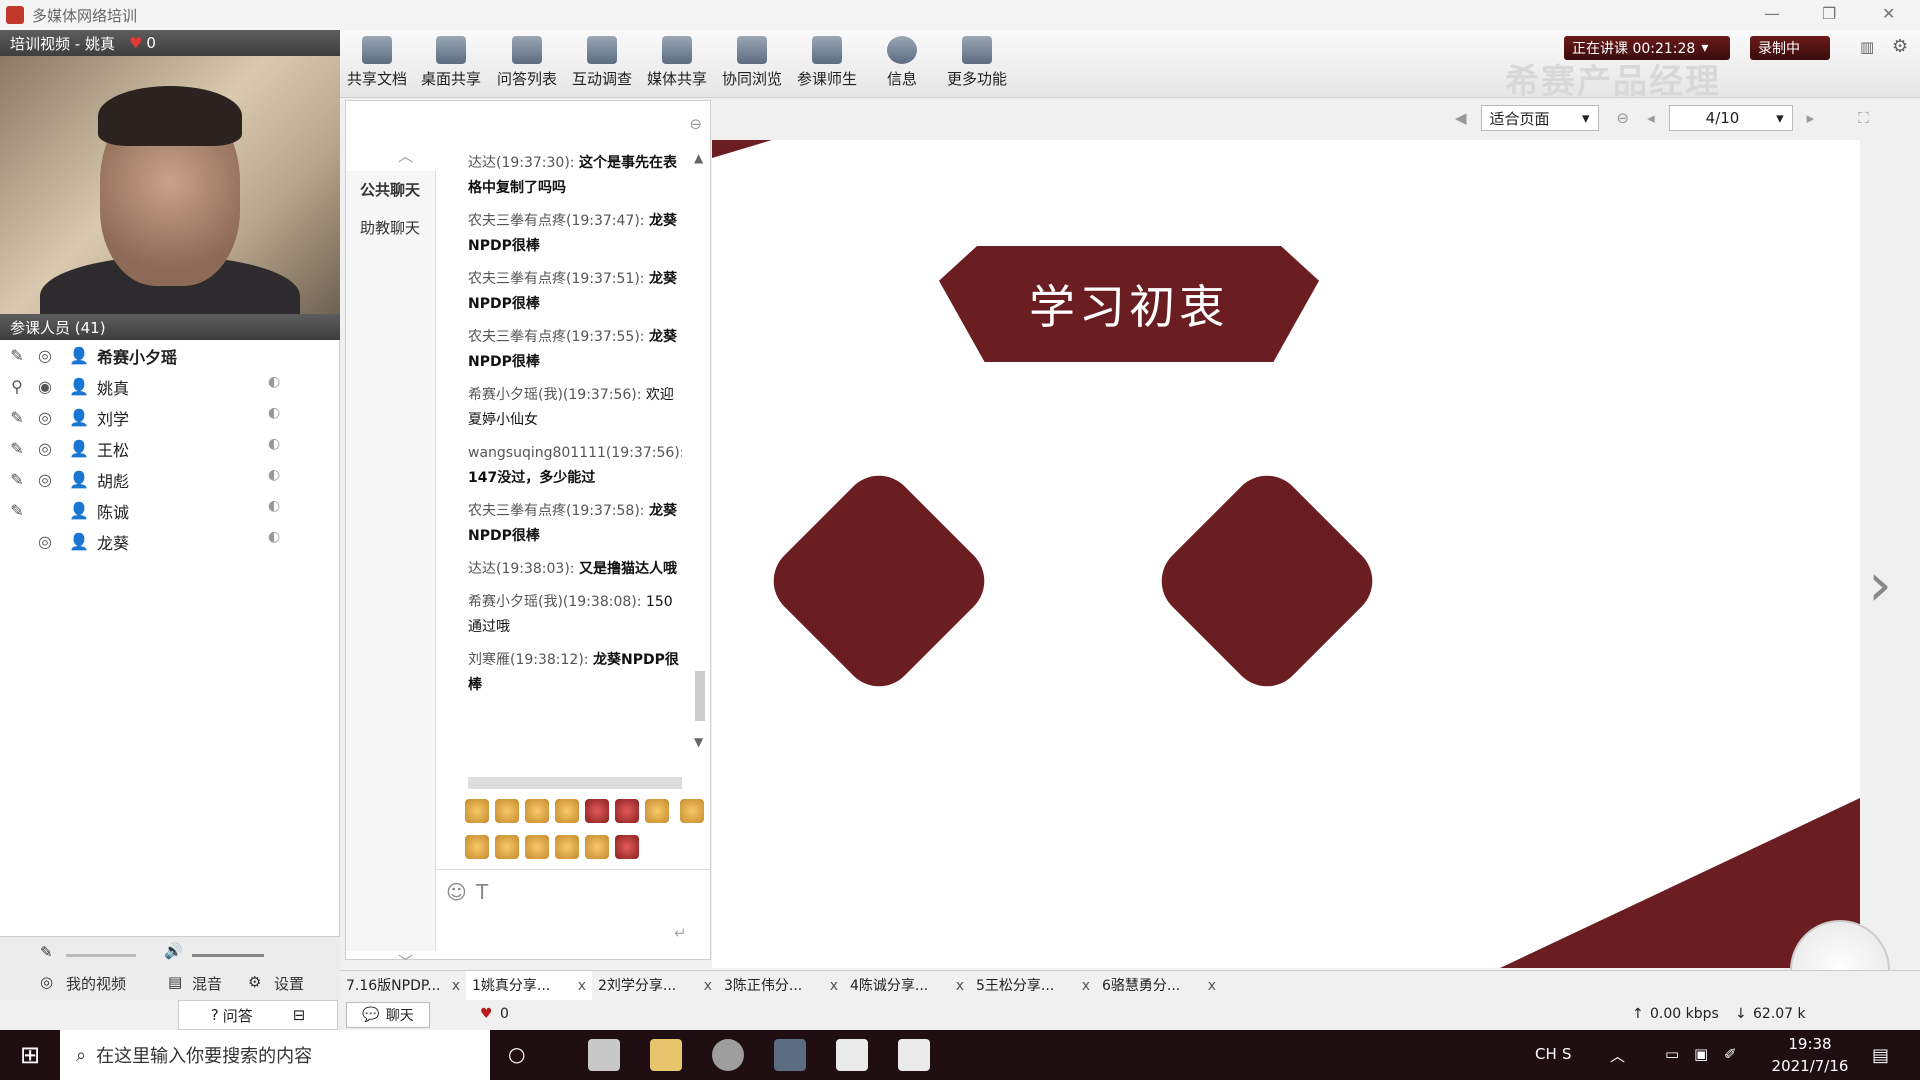 The width and height of the screenshot is (1920, 1080). What do you see at coordinates (602, 62) in the screenshot?
I see `survey-button: 互动调查` at bounding box center [602, 62].